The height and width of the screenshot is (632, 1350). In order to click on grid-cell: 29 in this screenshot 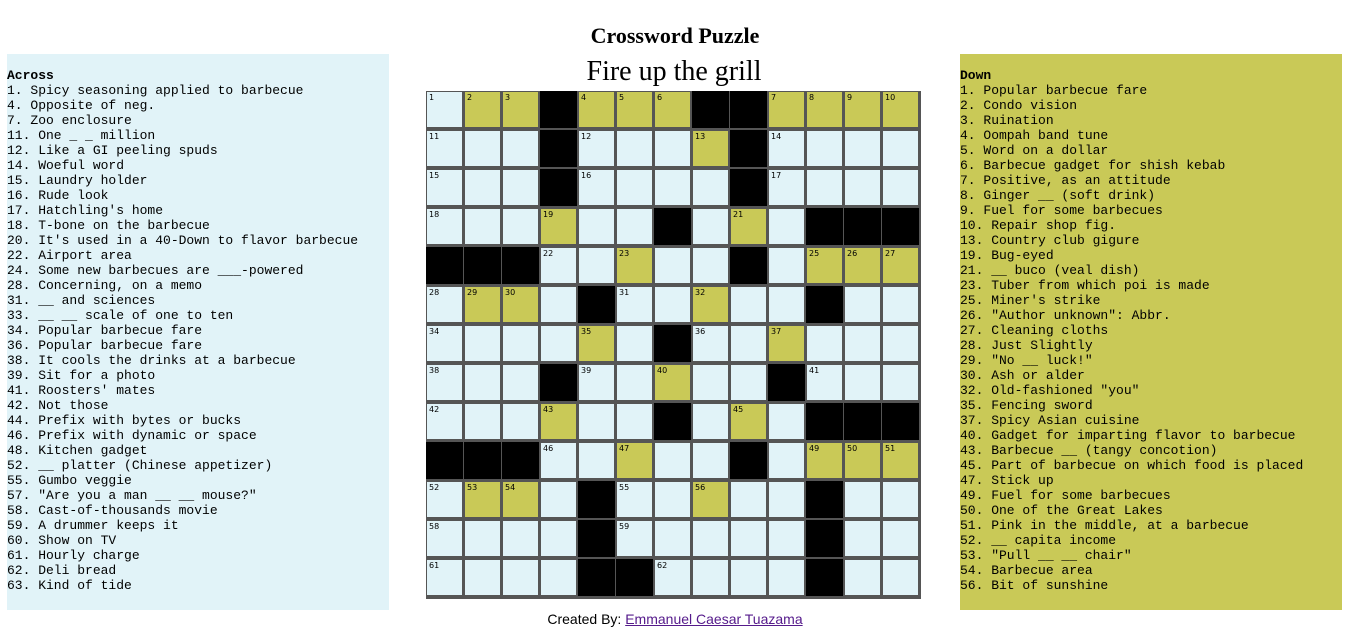, I will do `click(482, 304)`.